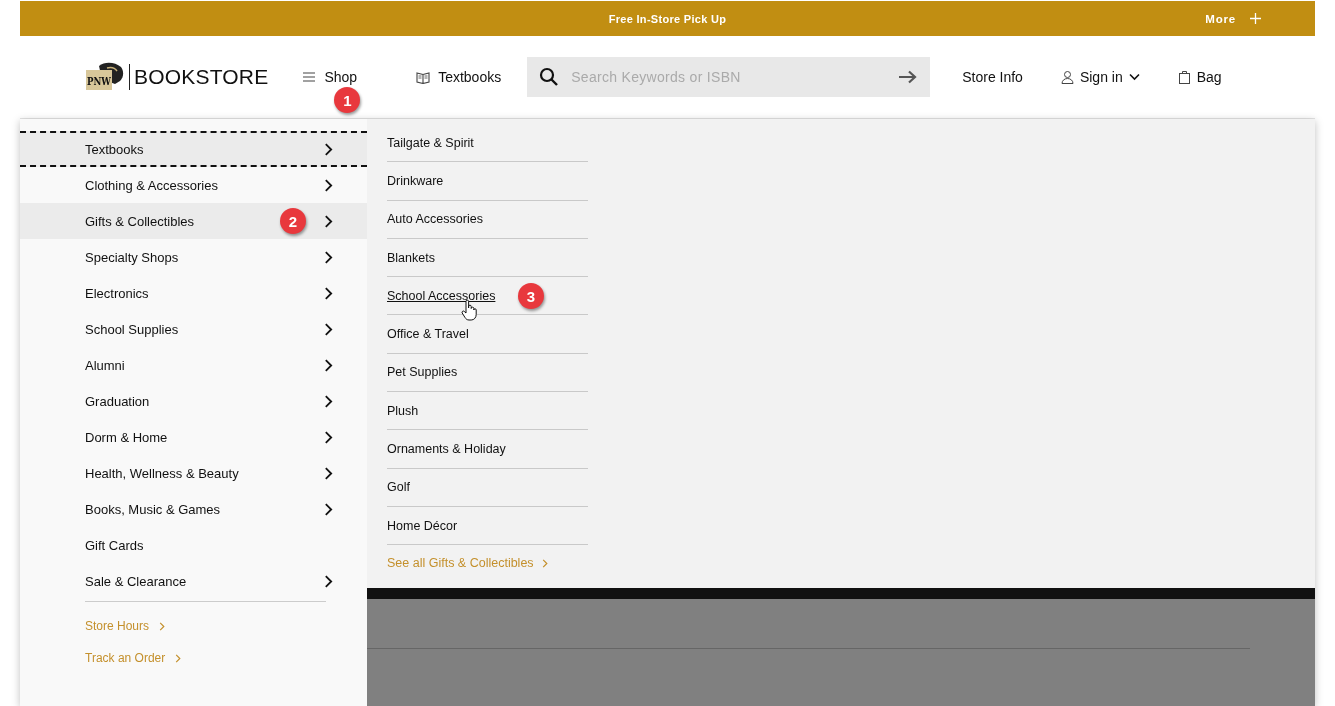  What do you see at coordinates (908, 77) in the screenshot?
I see `arrow-right-icon` at bounding box center [908, 77].